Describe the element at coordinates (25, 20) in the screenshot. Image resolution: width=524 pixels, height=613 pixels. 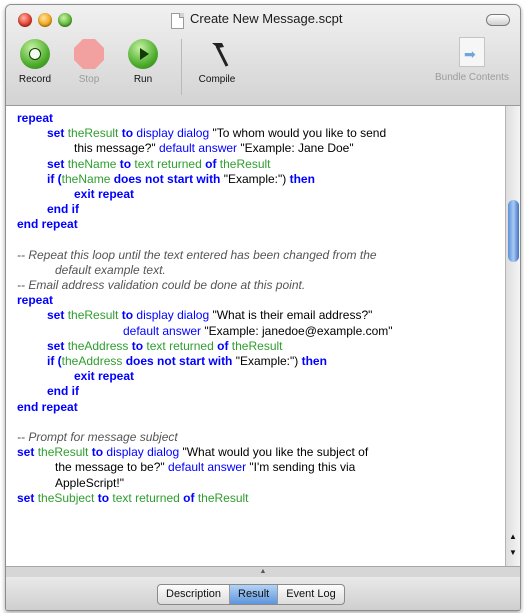
I see `close-window-button` at that location.